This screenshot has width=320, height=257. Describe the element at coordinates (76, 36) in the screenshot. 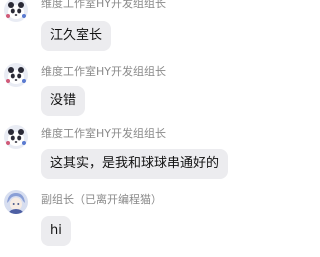

I see `message-bubble: 江久室长` at that location.